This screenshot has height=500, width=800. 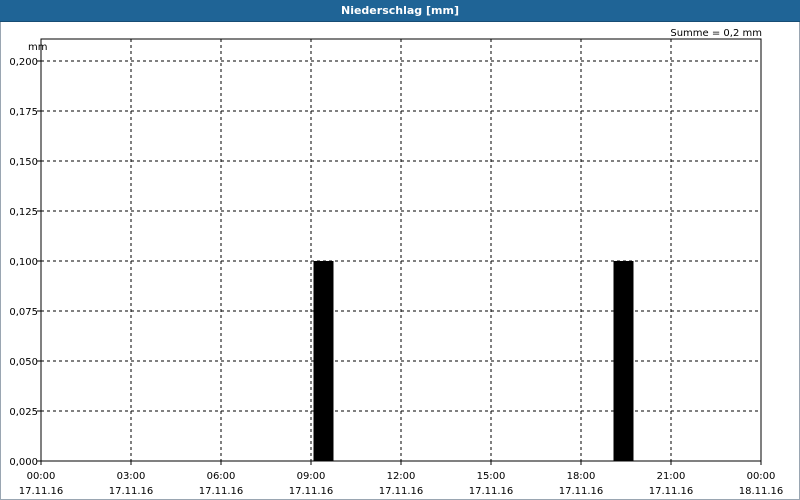 I want to click on y-axis-unit-label: mm, so click(x=37, y=47).